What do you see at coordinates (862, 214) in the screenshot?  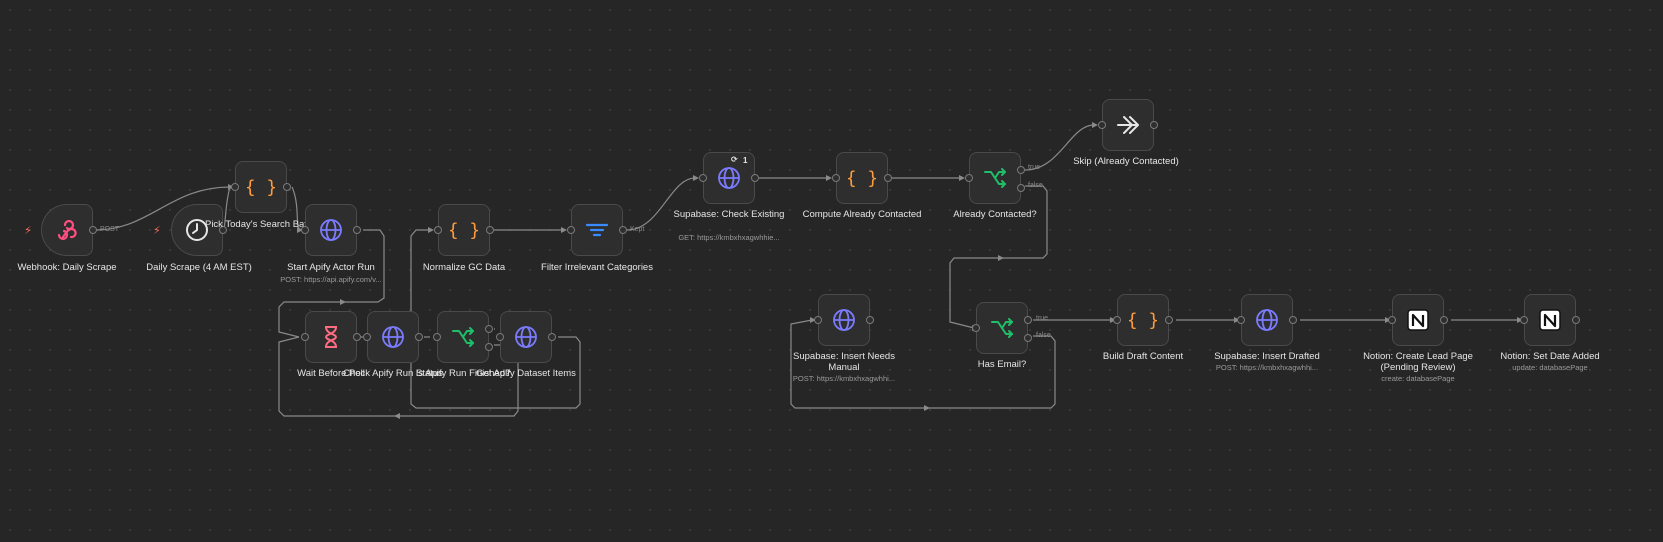 I see `node-label: Compute Already Contacted` at bounding box center [862, 214].